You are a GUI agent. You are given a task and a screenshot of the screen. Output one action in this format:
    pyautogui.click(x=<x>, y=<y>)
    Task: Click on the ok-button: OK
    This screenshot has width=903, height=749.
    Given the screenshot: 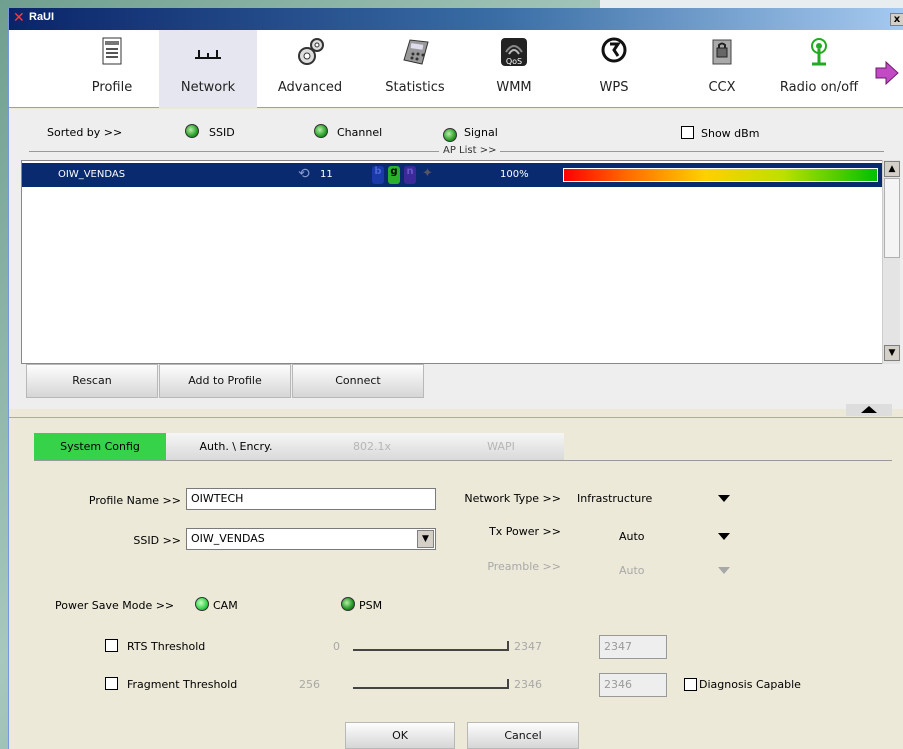 What is the action you would take?
    pyautogui.click(x=400, y=735)
    